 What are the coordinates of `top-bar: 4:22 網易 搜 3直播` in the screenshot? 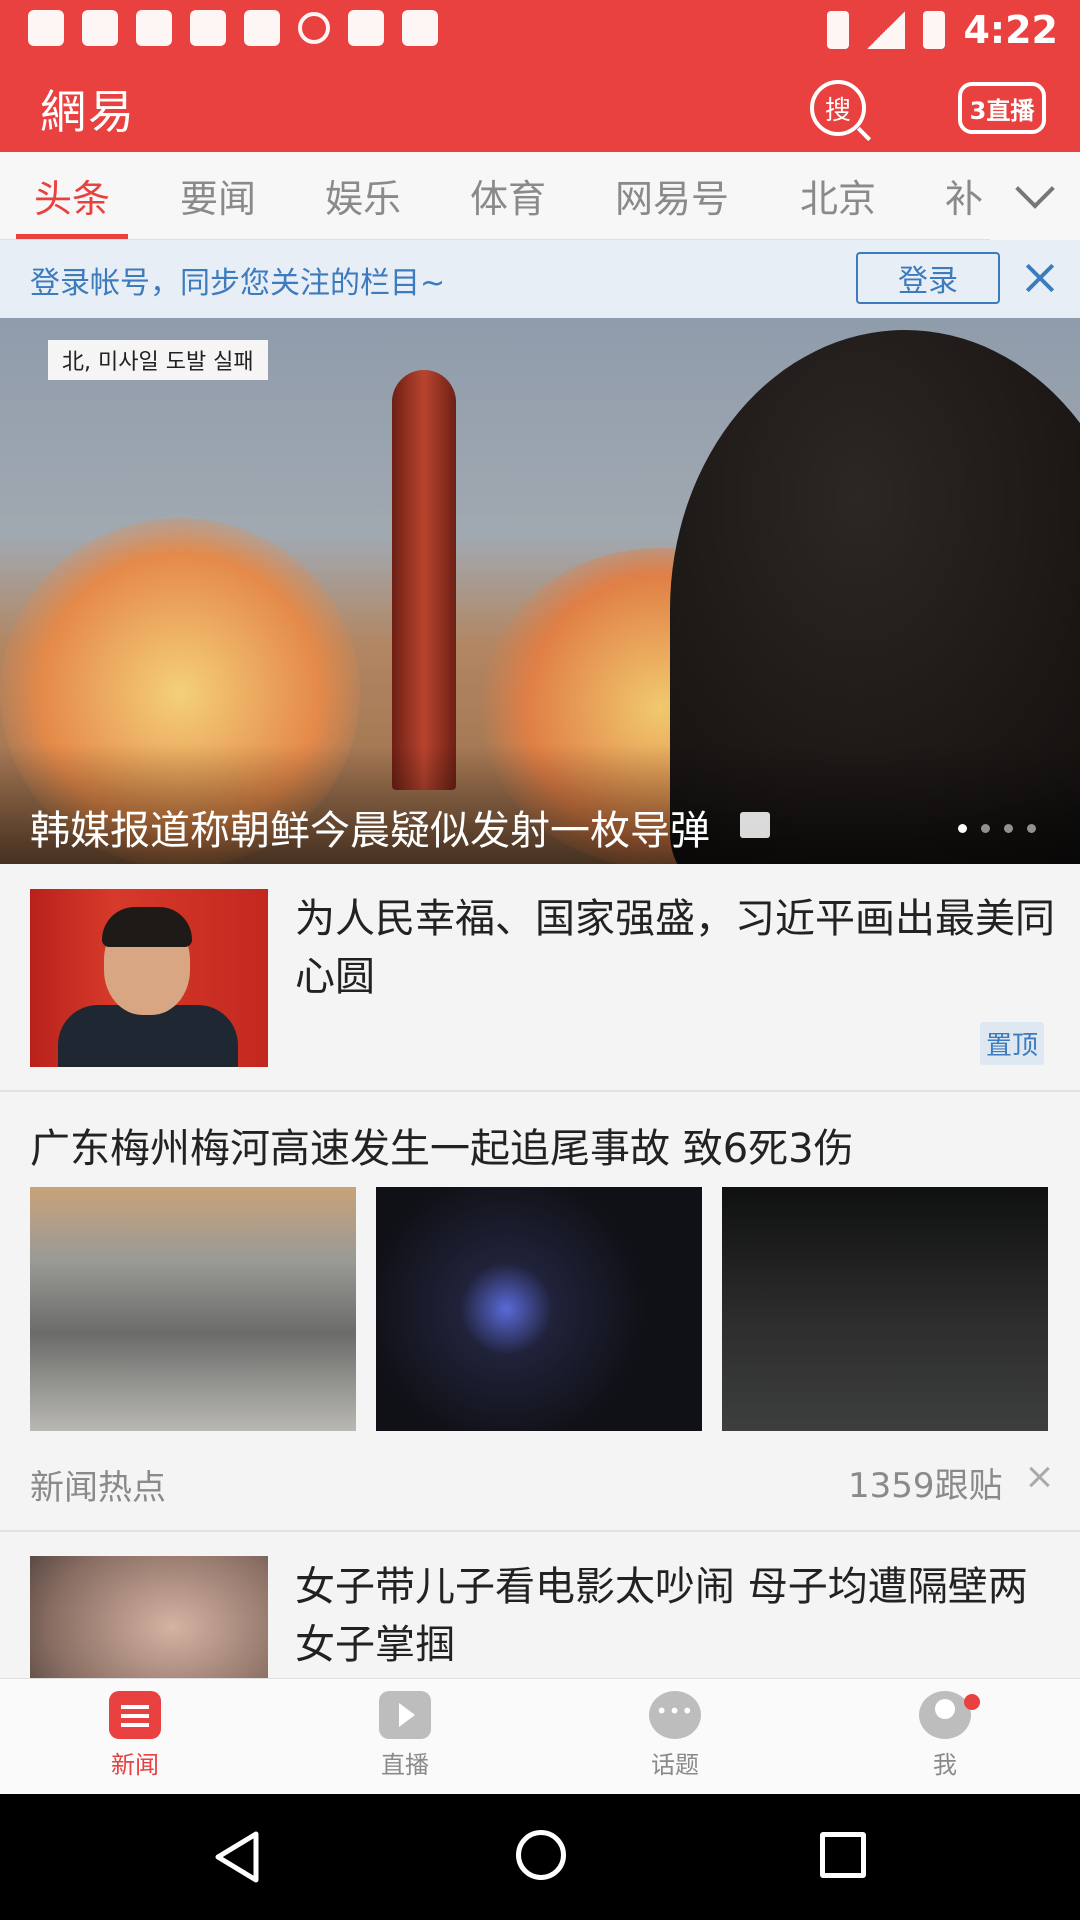 It's located at (540, 76).